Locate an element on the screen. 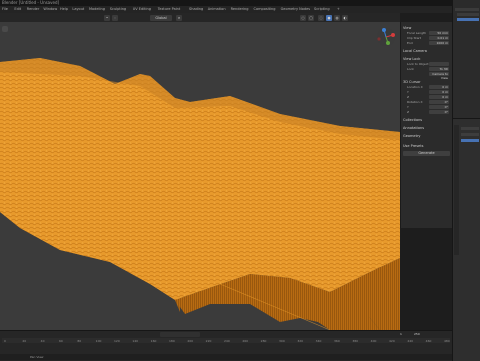  menu-item: Shading is located at coordinates (196, 9).